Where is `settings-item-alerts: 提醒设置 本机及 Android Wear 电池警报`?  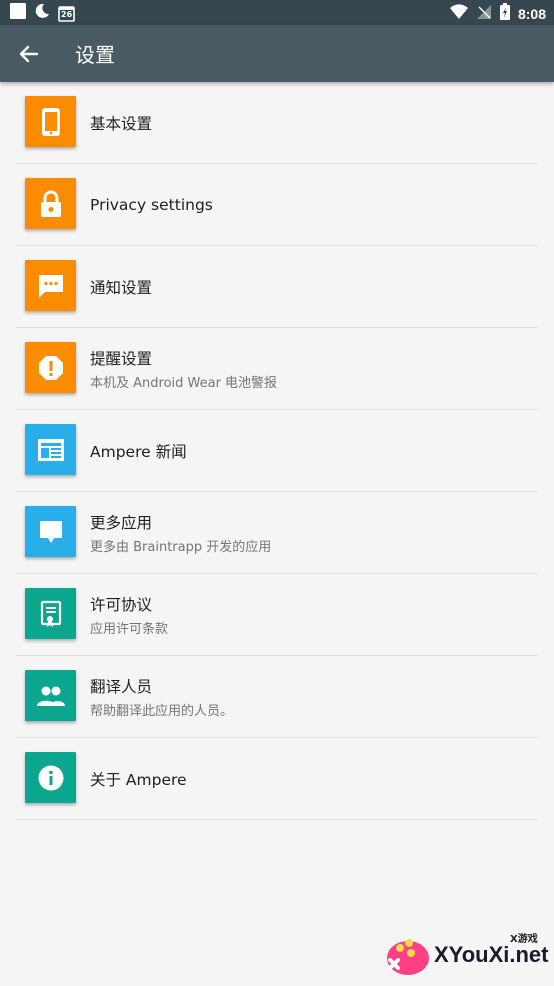 settings-item-alerts: 提醒设置 本机及 Android Wear 电池警报 is located at coordinates (277, 369).